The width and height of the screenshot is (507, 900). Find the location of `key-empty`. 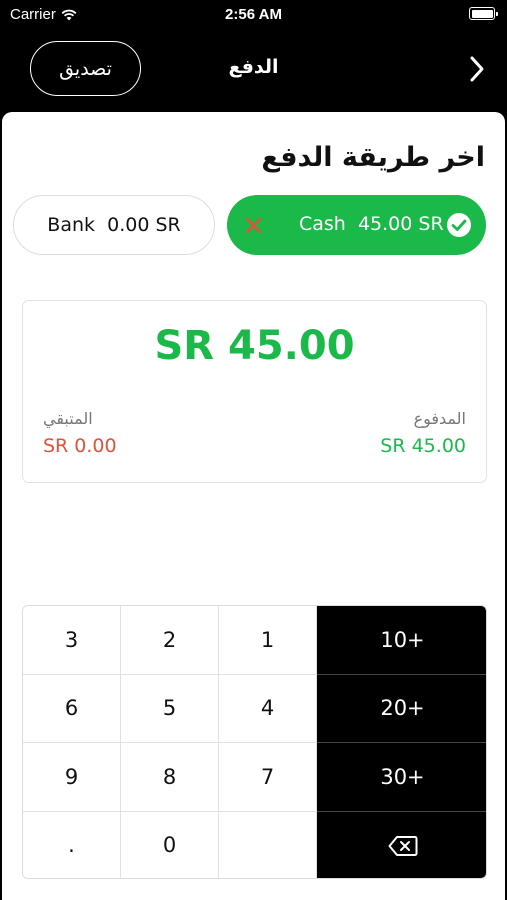

key-empty is located at coordinates (268, 844).